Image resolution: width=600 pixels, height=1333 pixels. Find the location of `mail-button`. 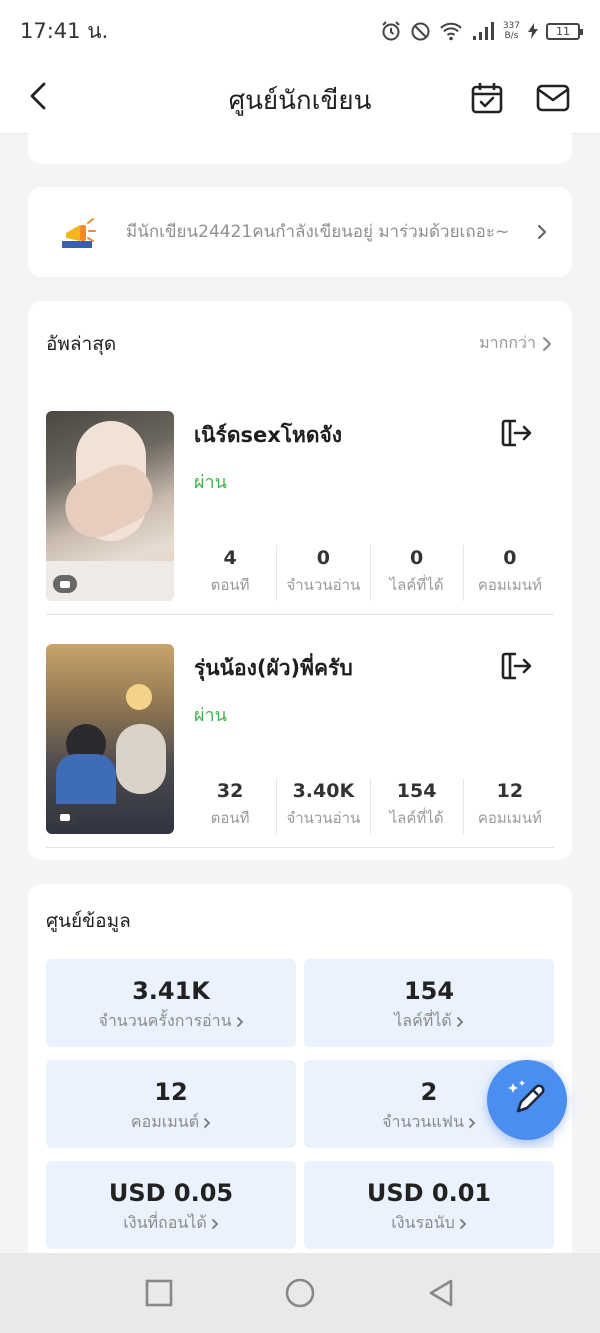

mail-button is located at coordinates (553, 98).